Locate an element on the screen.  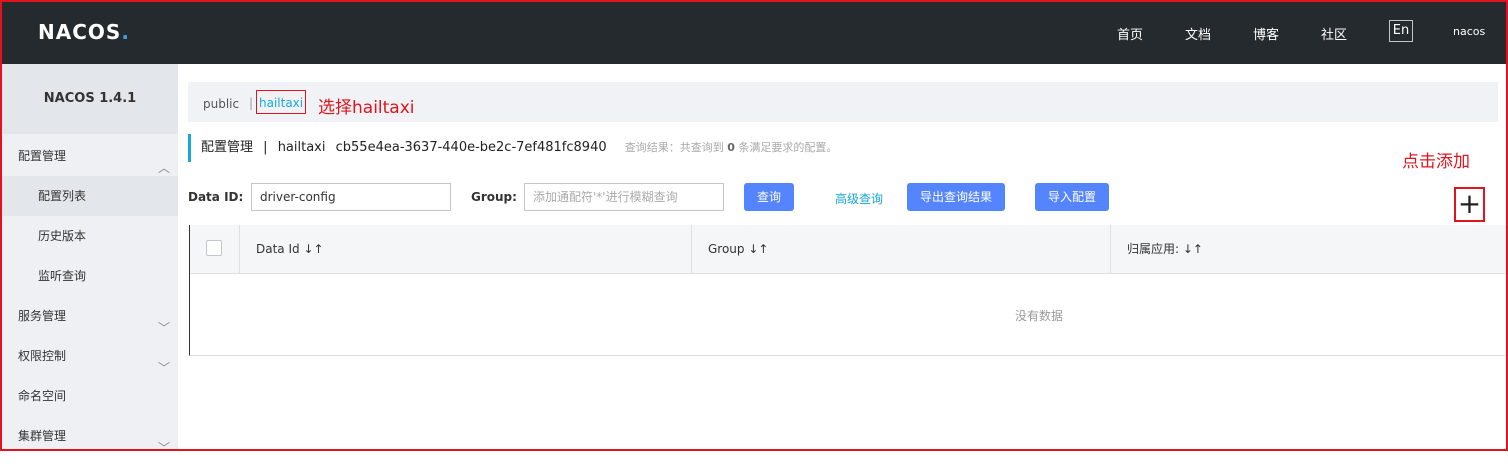
namespace-id: cb55e4ea-3637-440e-be2c-7ef481fc8940 is located at coordinates (471, 147).